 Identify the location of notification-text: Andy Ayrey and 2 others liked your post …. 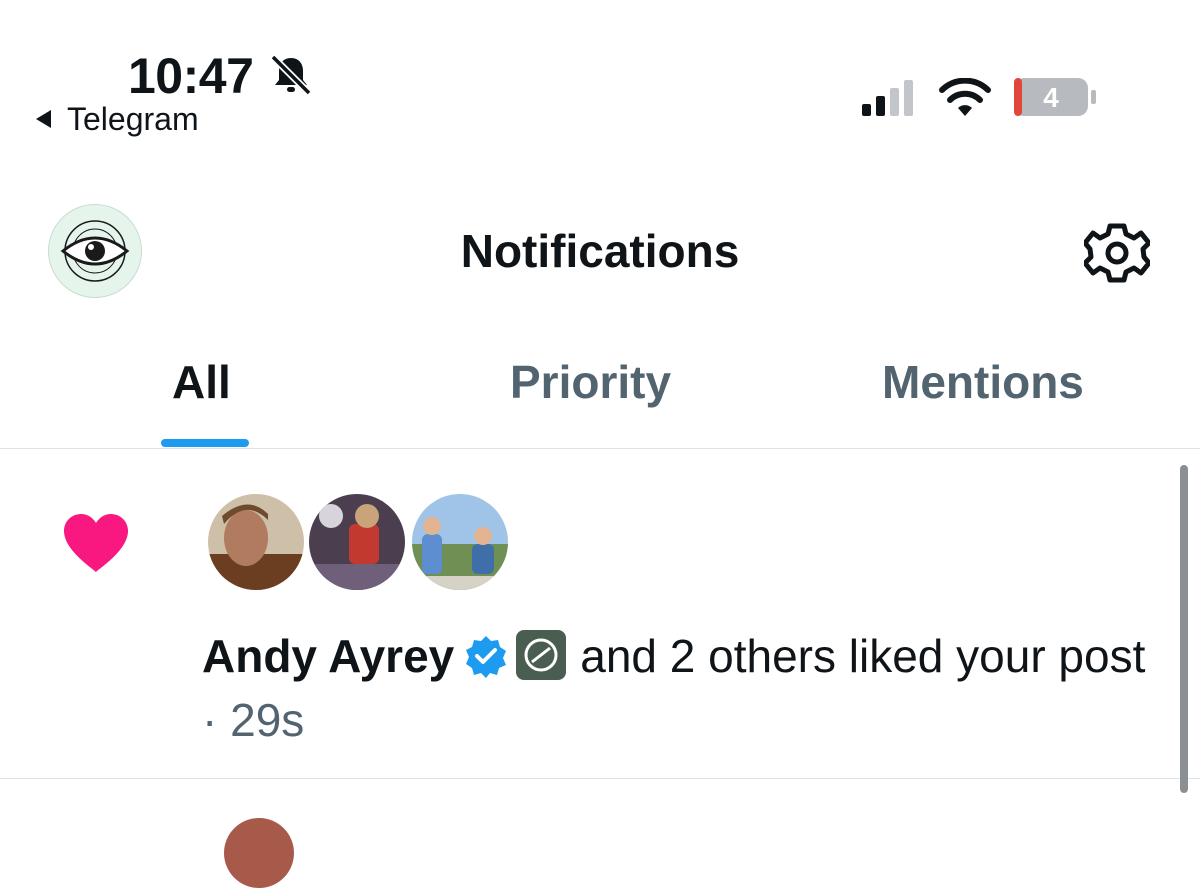
(682, 688).